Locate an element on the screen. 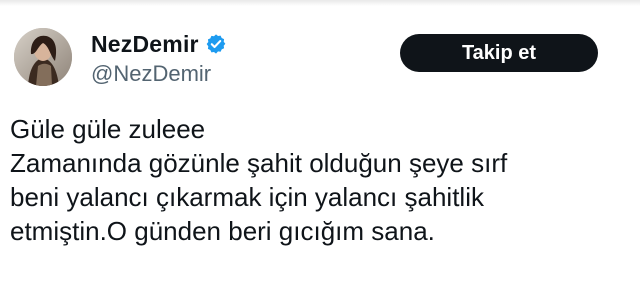 The image size is (640, 288). display-name: NezDemir is located at coordinates (145, 44).